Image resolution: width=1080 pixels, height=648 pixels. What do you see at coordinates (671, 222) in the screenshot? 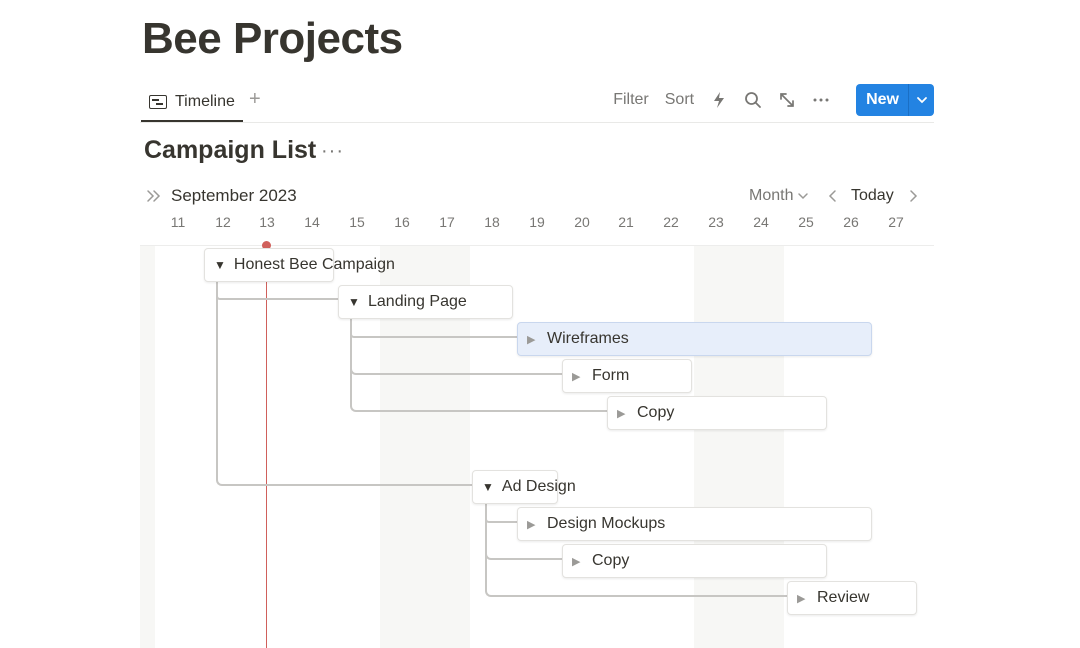
I see `day-label: 22` at bounding box center [671, 222].